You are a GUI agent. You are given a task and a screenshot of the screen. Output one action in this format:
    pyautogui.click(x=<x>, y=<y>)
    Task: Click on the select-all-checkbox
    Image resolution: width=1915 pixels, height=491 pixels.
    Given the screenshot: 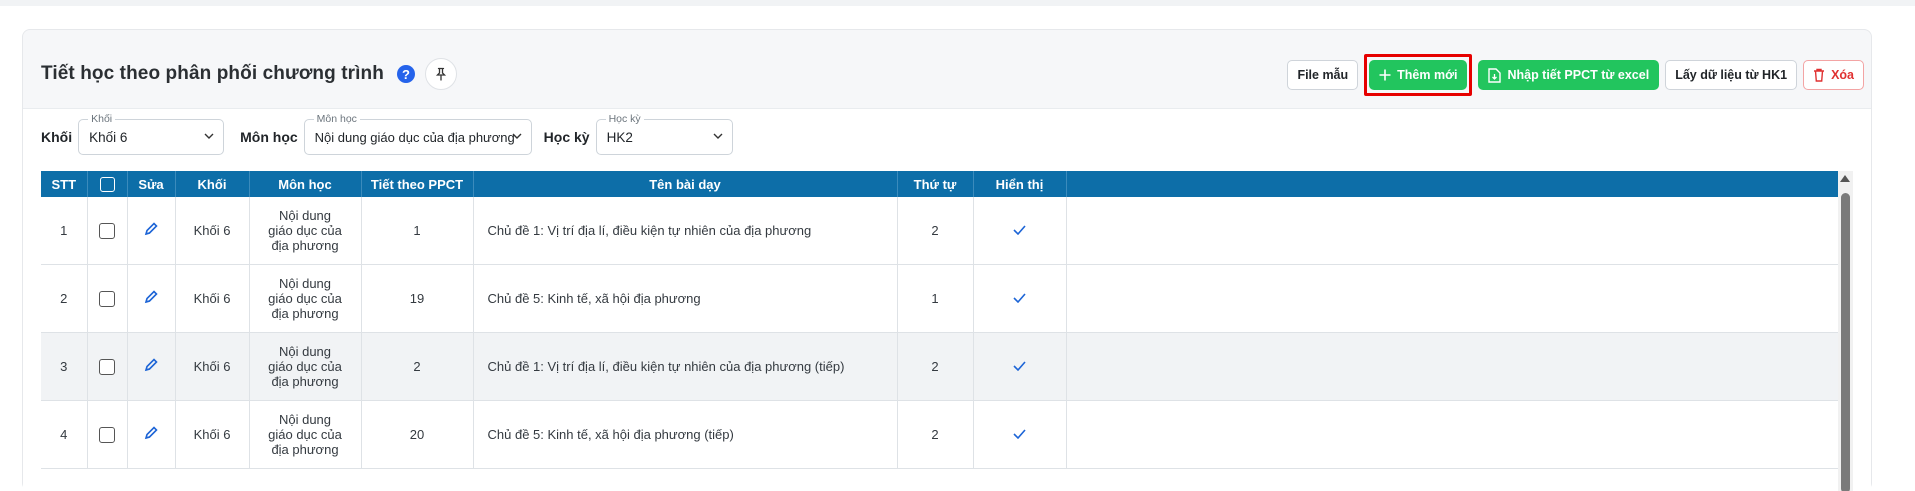 What is the action you would take?
    pyautogui.click(x=107, y=185)
    